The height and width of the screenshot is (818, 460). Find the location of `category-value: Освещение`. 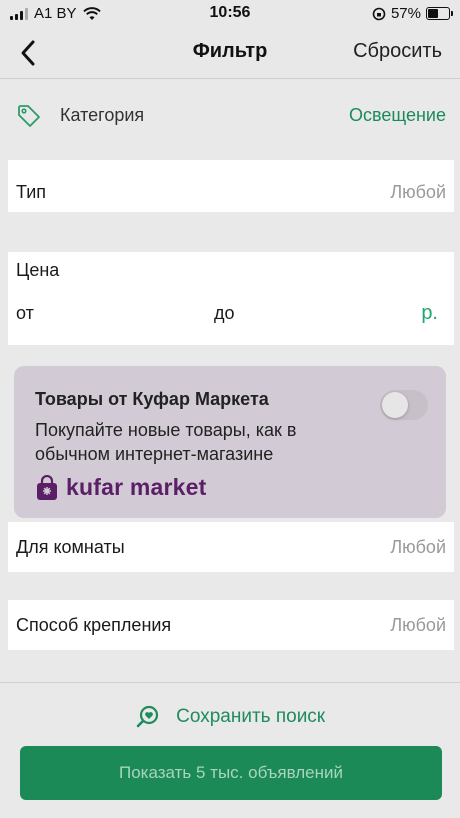

category-value: Освещение is located at coordinates (397, 115).